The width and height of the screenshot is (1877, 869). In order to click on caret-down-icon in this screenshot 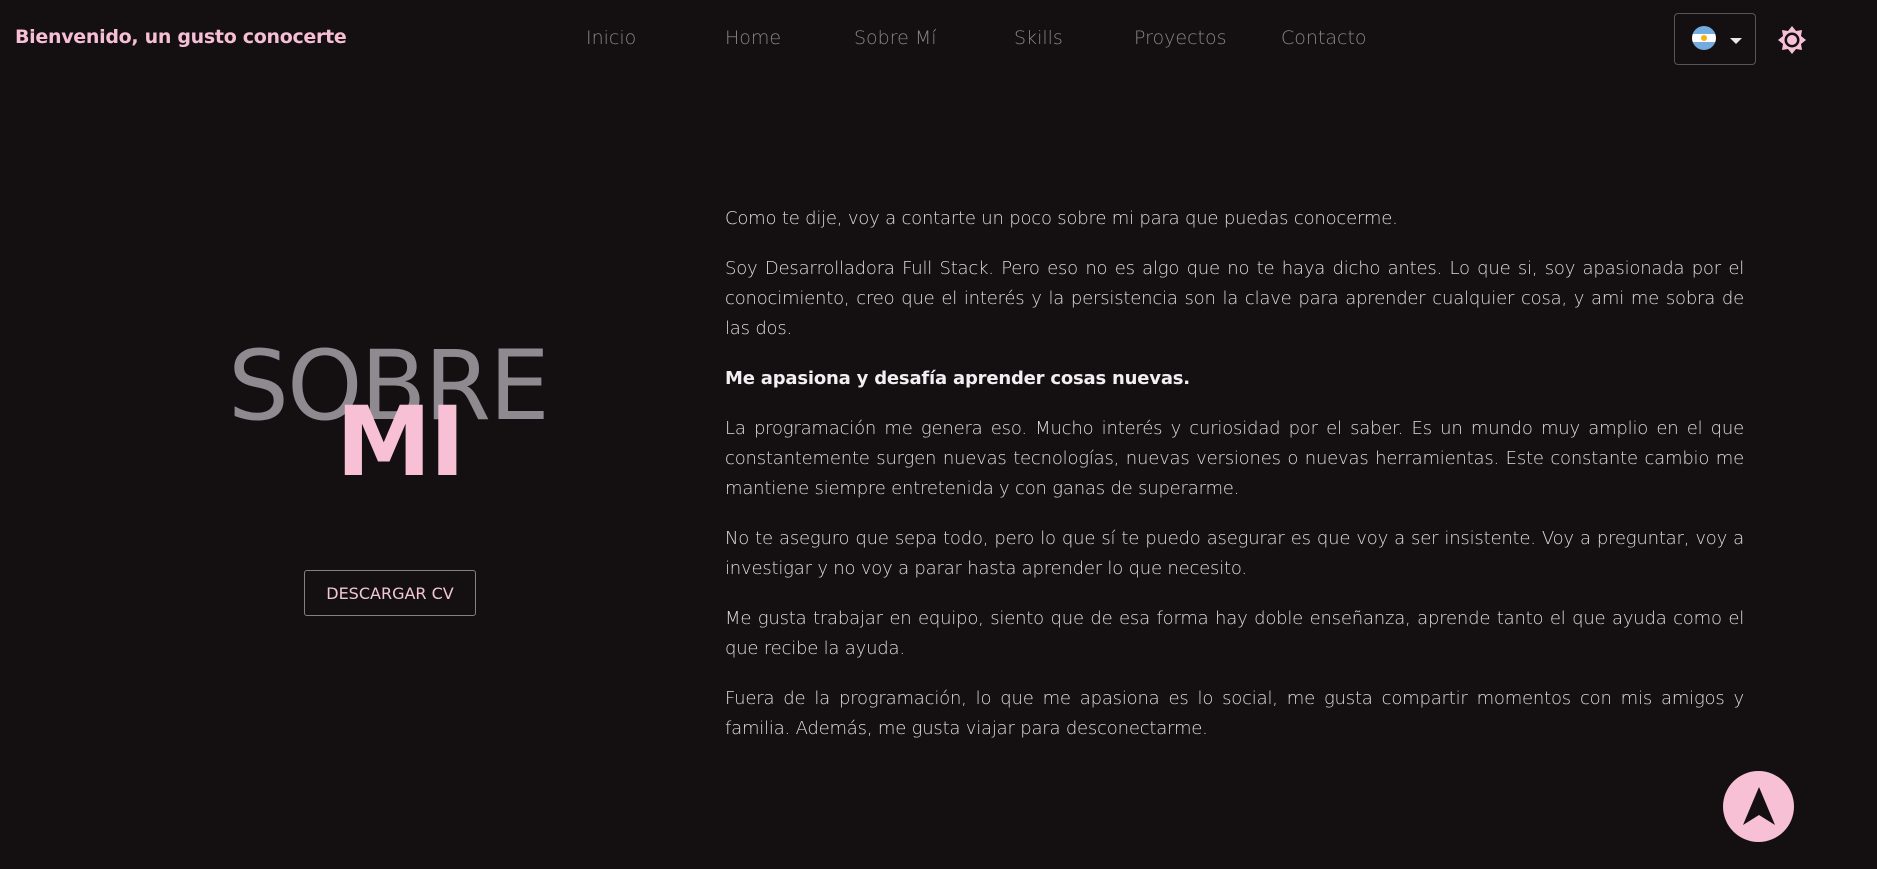, I will do `click(1736, 41)`.